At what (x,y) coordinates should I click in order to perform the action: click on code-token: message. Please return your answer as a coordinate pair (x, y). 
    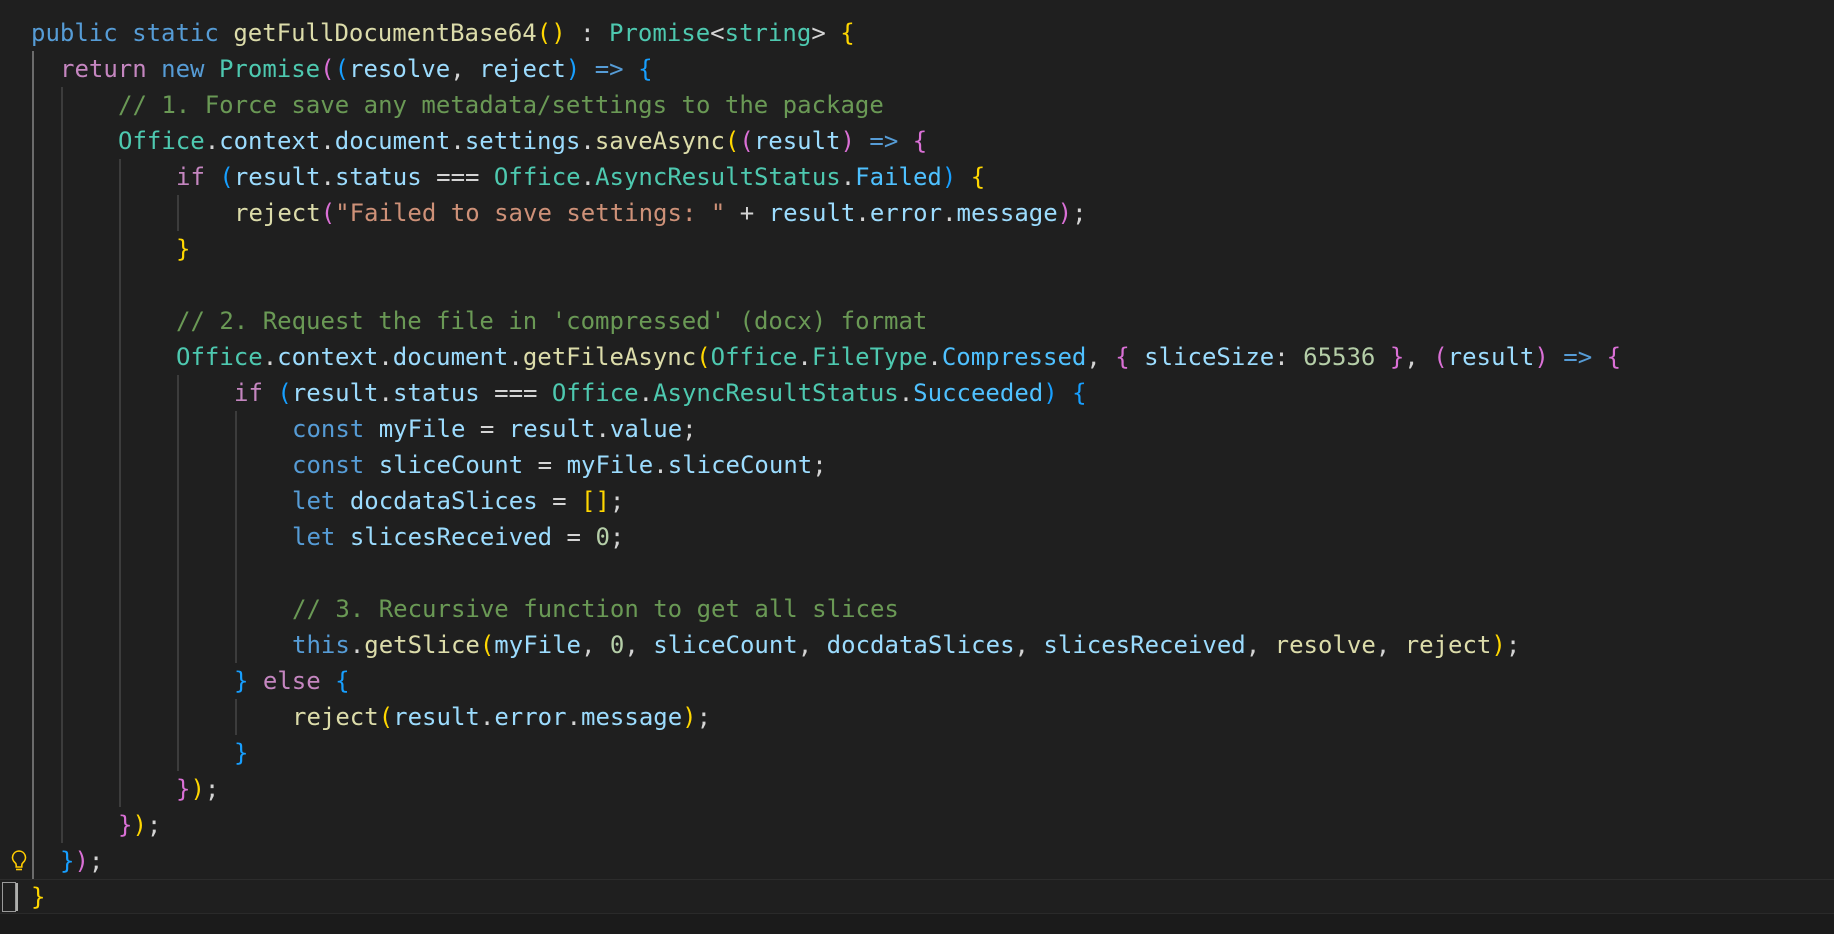
    Looking at the image, I should click on (1007, 213).